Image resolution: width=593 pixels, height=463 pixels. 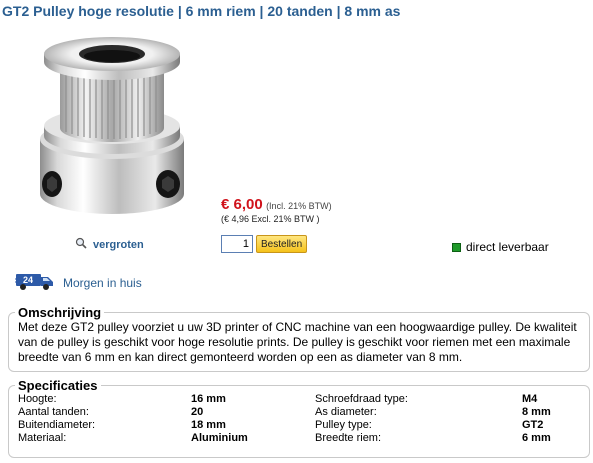 What do you see at coordinates (208, 425) in the screenshot?
I see `spec-value: 18 mm` at bounding box center [208, 425].